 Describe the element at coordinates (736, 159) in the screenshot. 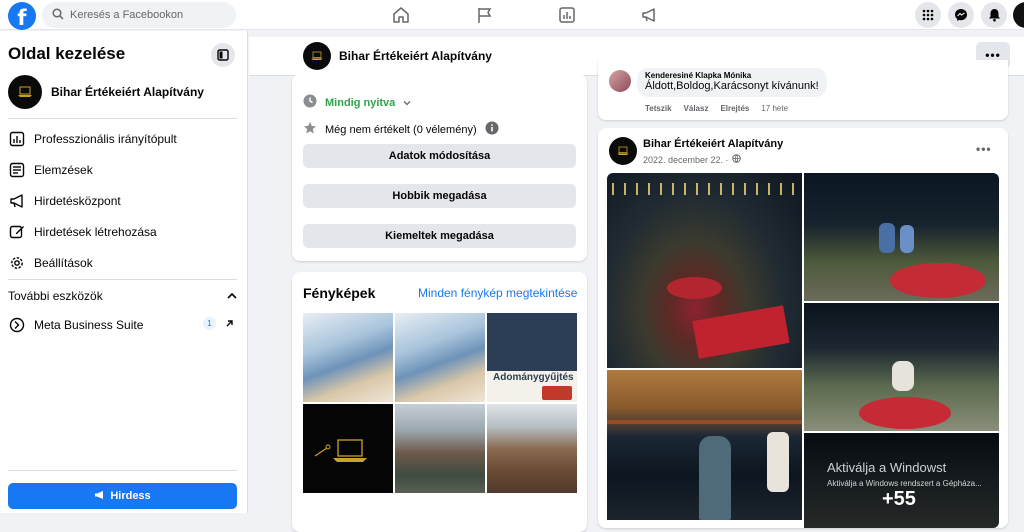

I see `globe-icon` at that location.